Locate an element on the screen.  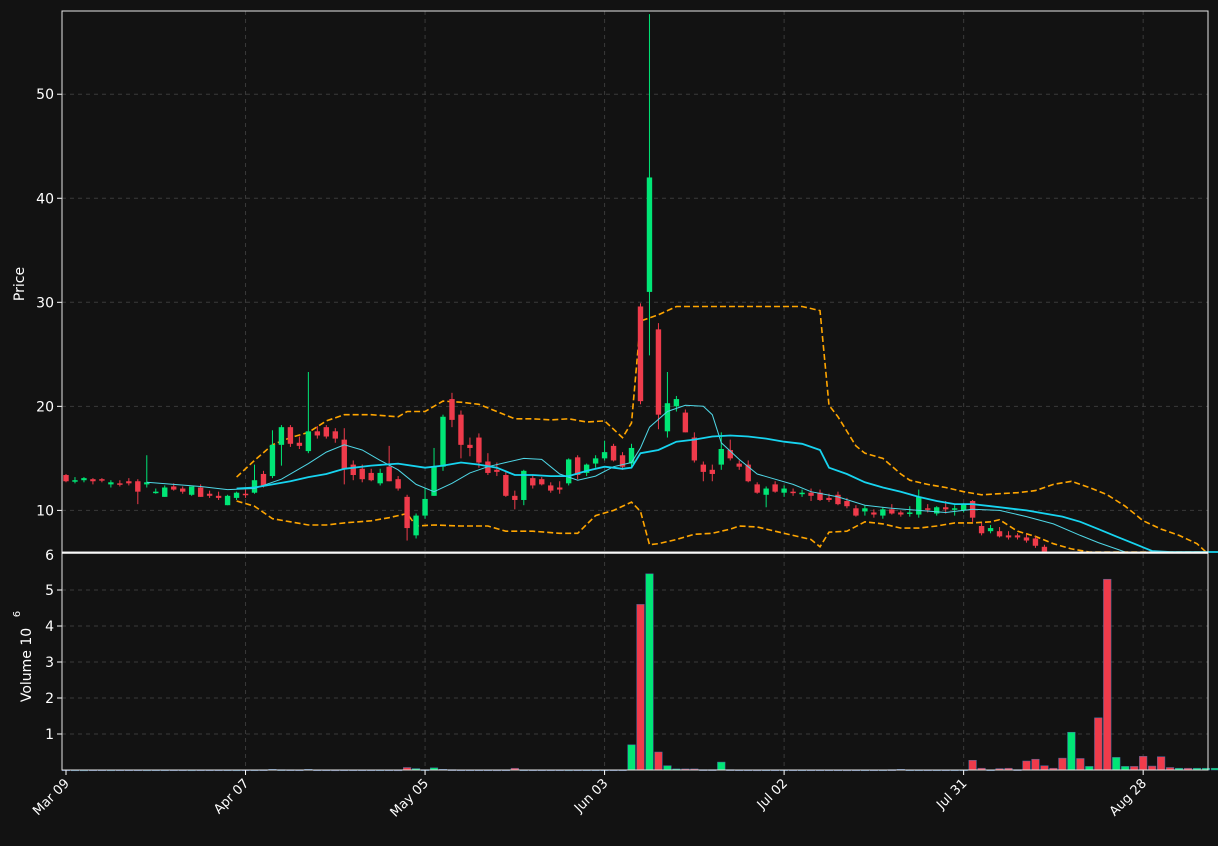
volume-tick-label: 4 is located at coordinates (49, 627).